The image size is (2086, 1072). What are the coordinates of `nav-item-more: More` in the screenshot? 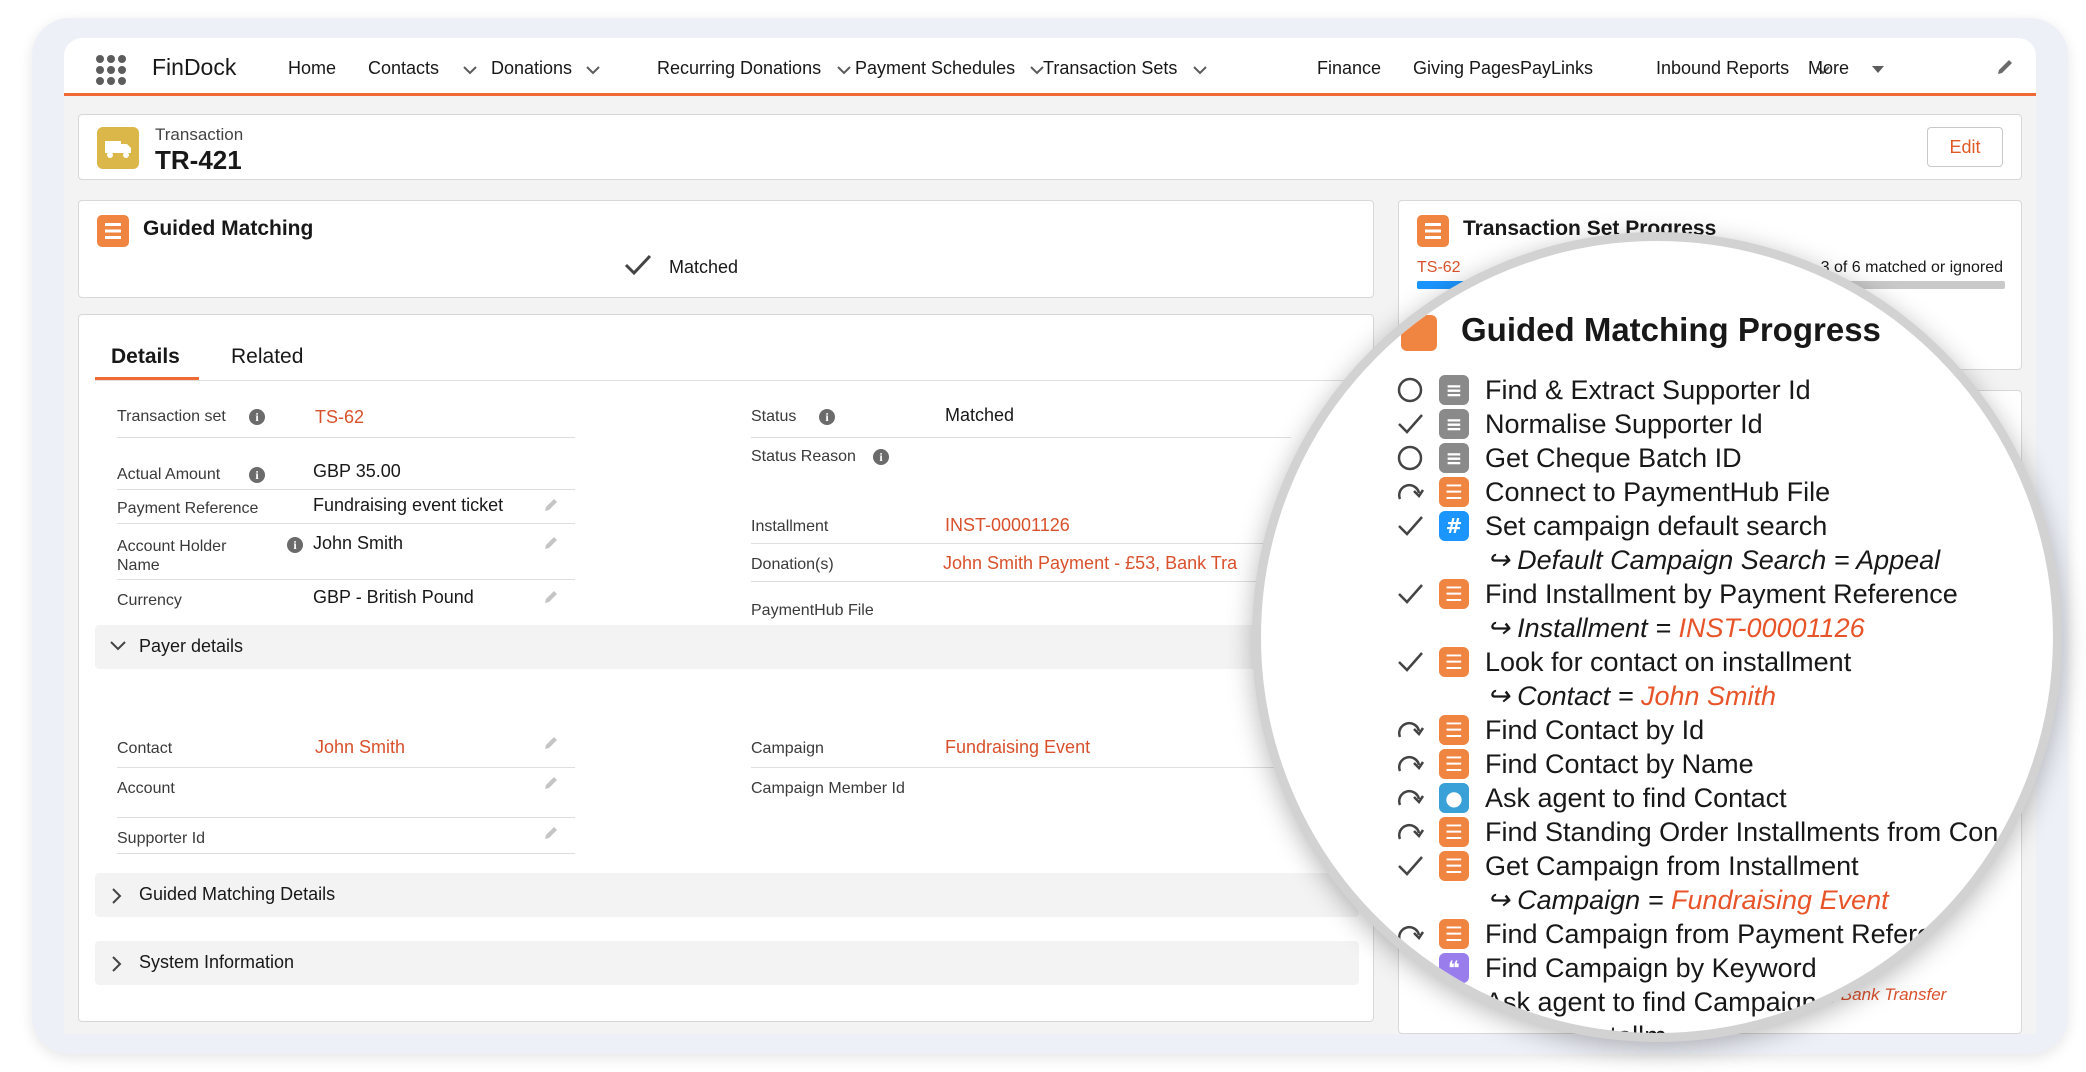 It's located at (1828, 68).